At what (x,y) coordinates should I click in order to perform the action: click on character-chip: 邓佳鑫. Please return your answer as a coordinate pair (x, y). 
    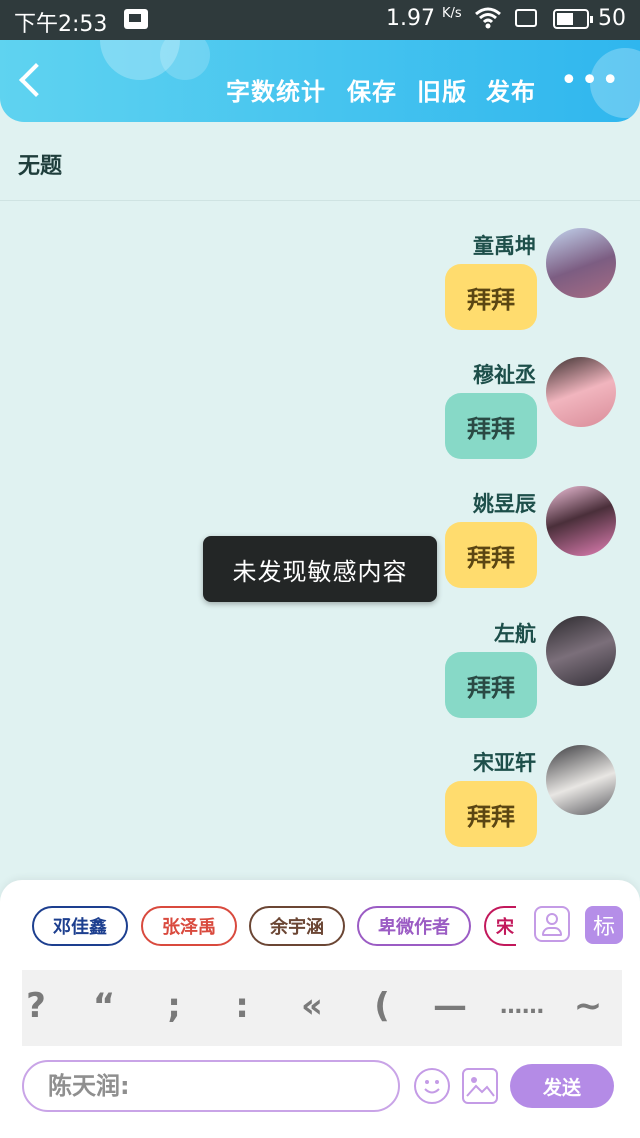
    Looking at the image, I should click on (80, 926).